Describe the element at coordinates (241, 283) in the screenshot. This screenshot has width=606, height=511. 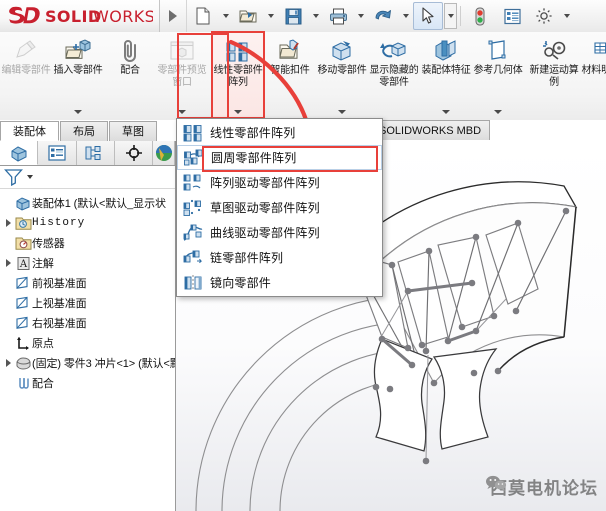
I see `menu-item-label: 镜向零部件` at that location.